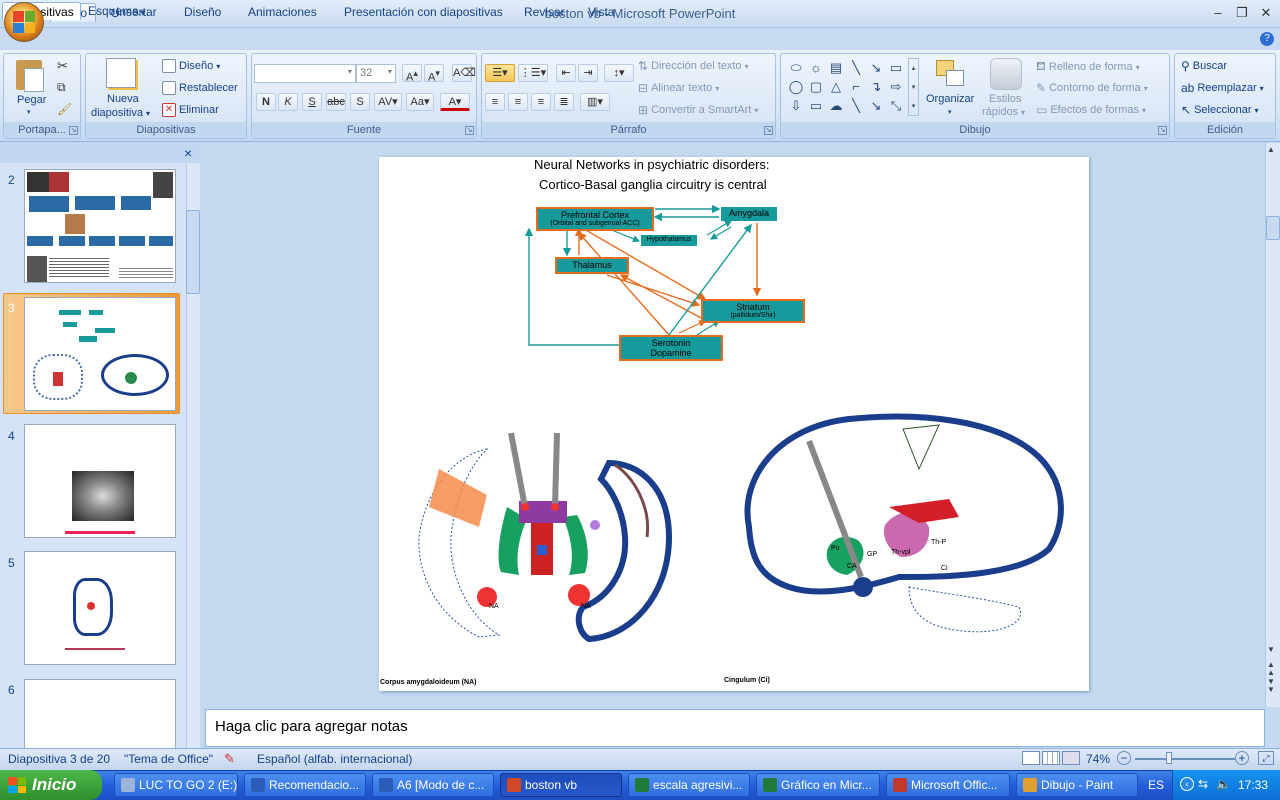  I want to click on tab-animaciones: Animaciones, so click(282, 12).